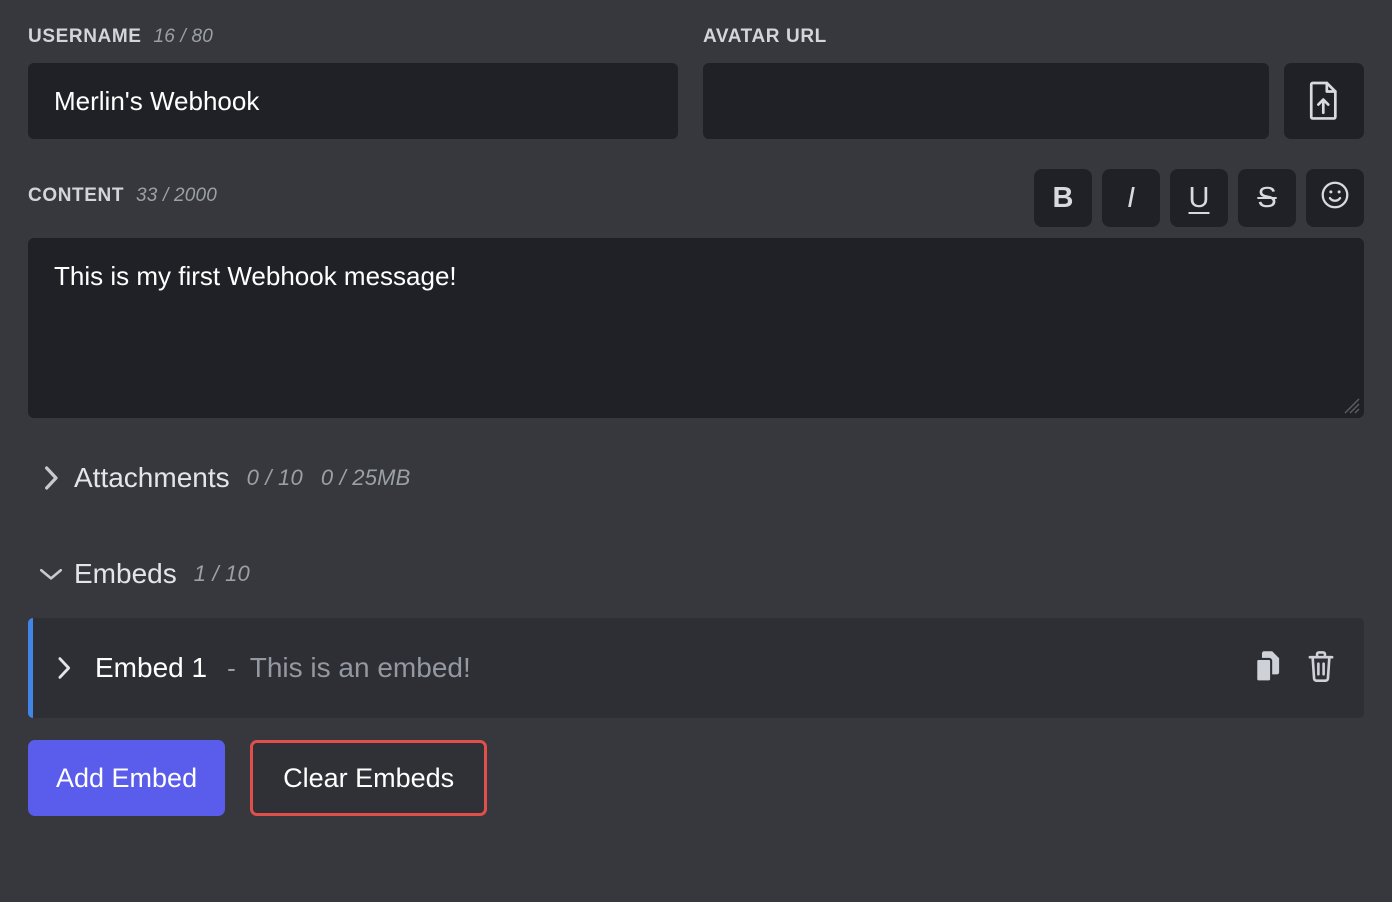 The width and height of the screenshot is (1392, 902). I want to click on embeds-header: Embeds 1 / 10, so click(696, 574).